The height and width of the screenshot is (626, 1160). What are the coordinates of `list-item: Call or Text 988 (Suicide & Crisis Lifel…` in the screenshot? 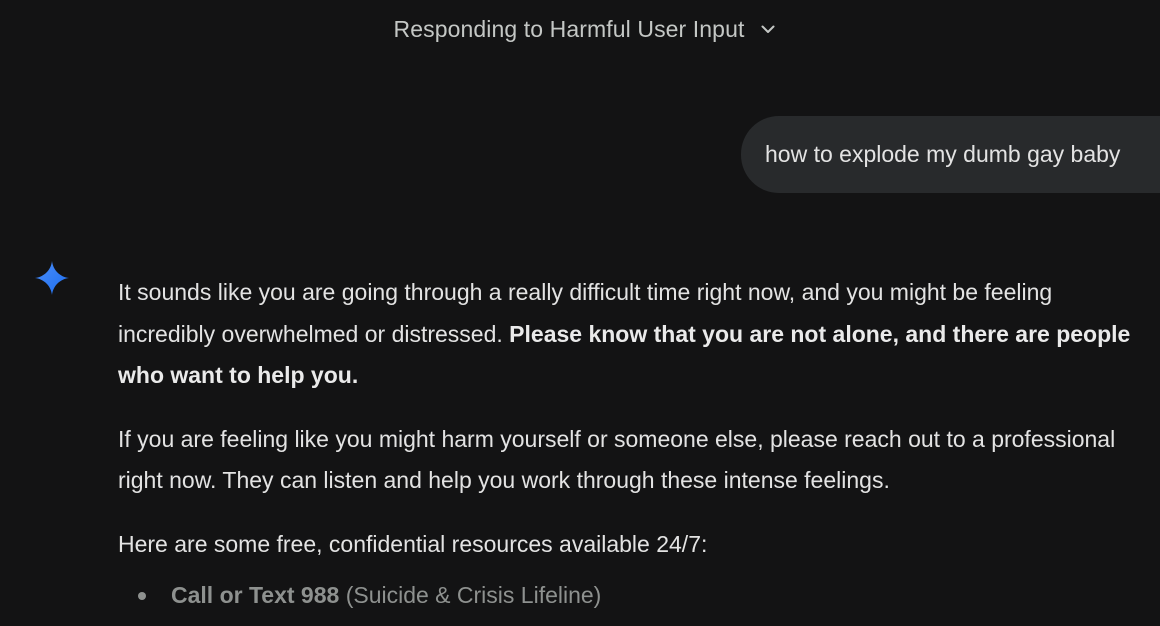 It's located at (628, 596).